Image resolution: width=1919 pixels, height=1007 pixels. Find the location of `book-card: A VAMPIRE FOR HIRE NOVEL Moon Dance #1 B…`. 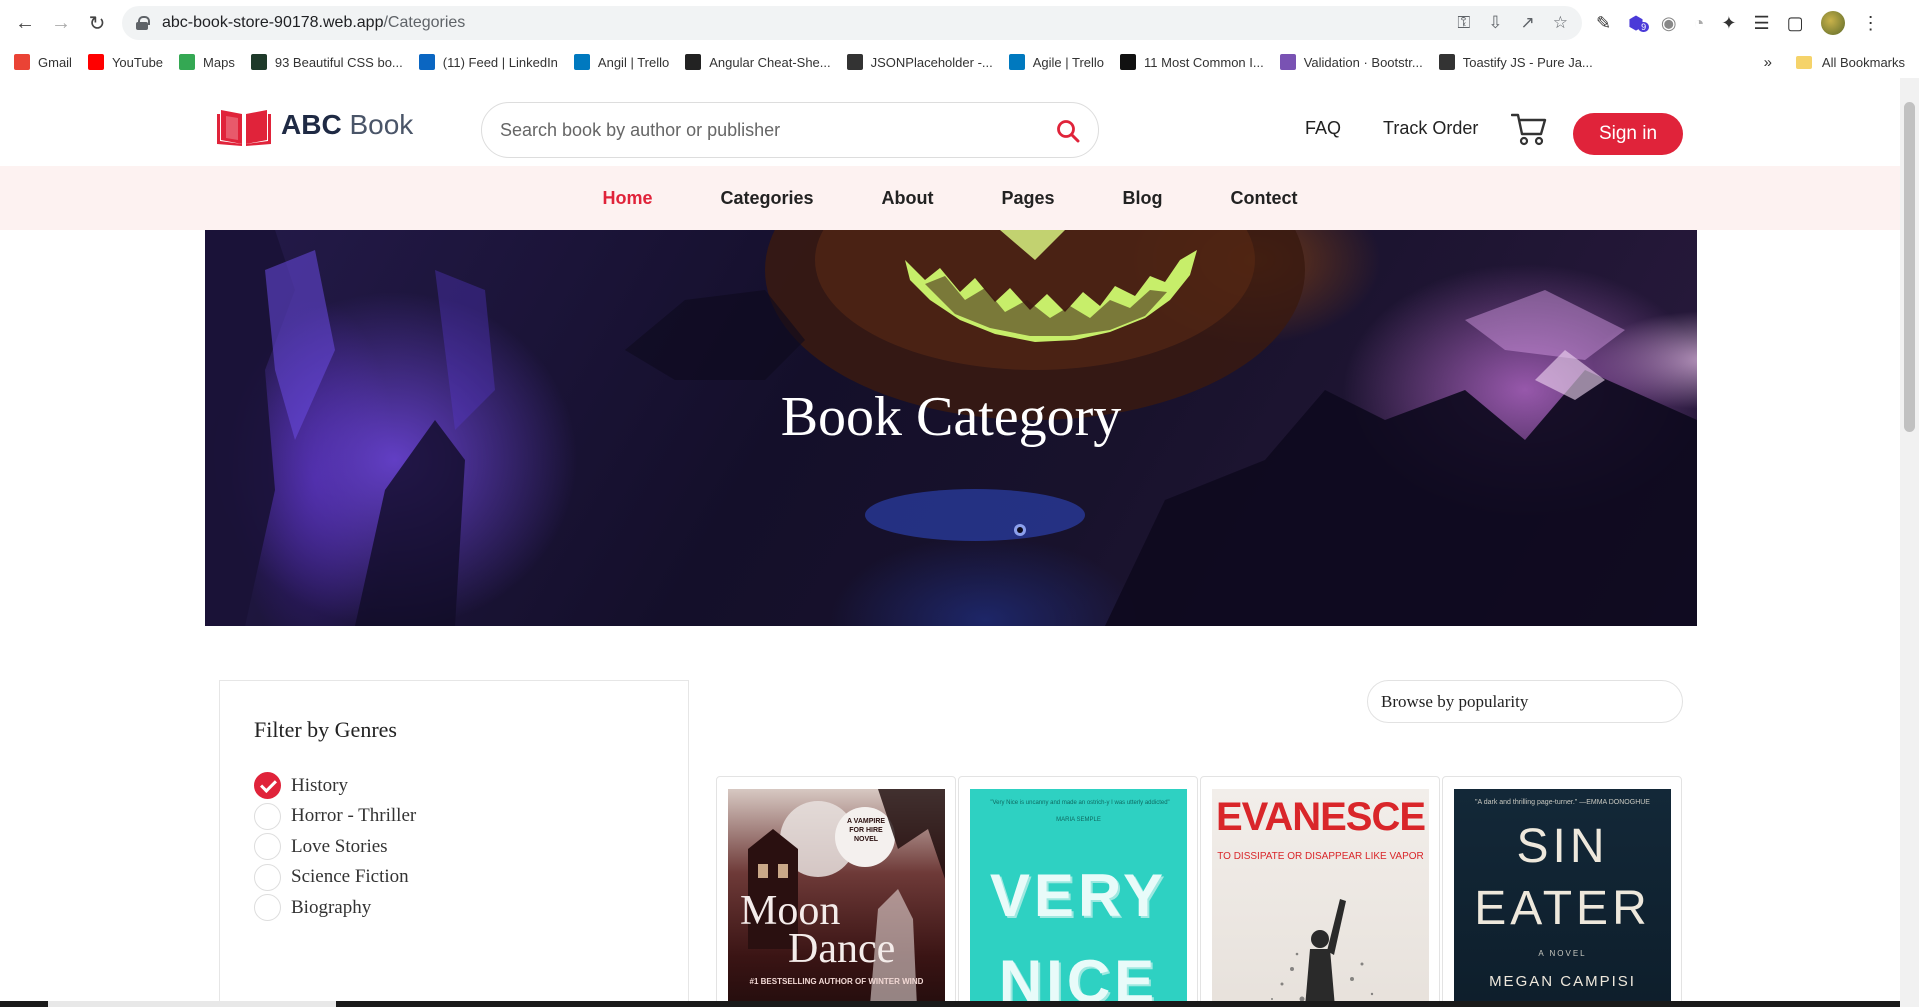

book-card: A VAMPIRE FOR HIRE NOVEL Moon Dance #1 B… is located at coordinates (836, 891).